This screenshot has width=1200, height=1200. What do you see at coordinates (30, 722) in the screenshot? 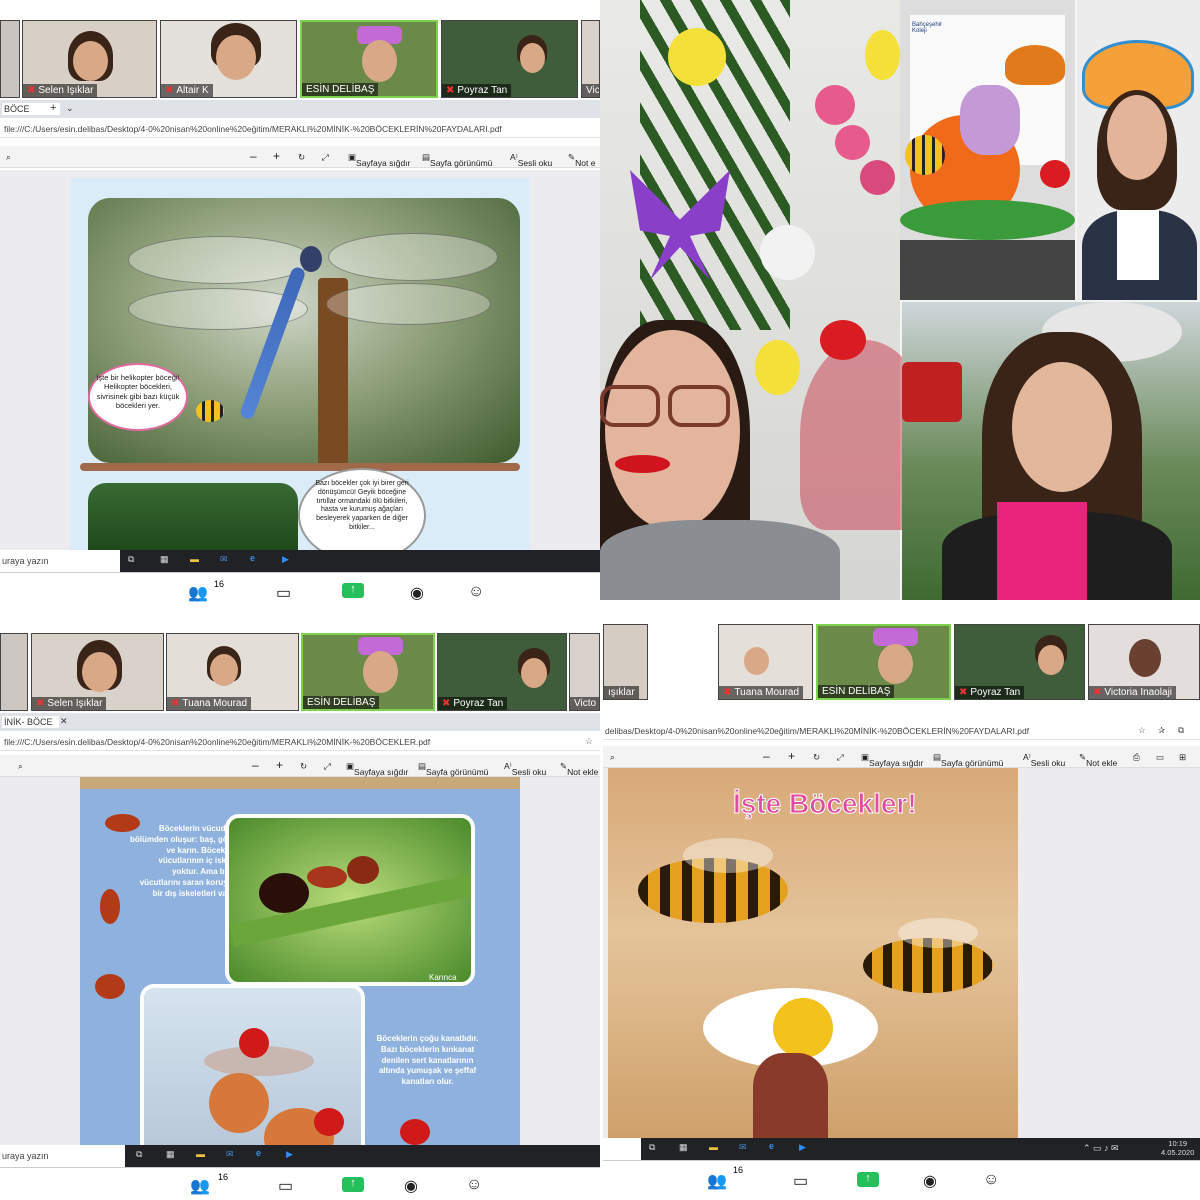
I see `tab-label: İNİK- BÖCE` at bounding box center [30, 722].